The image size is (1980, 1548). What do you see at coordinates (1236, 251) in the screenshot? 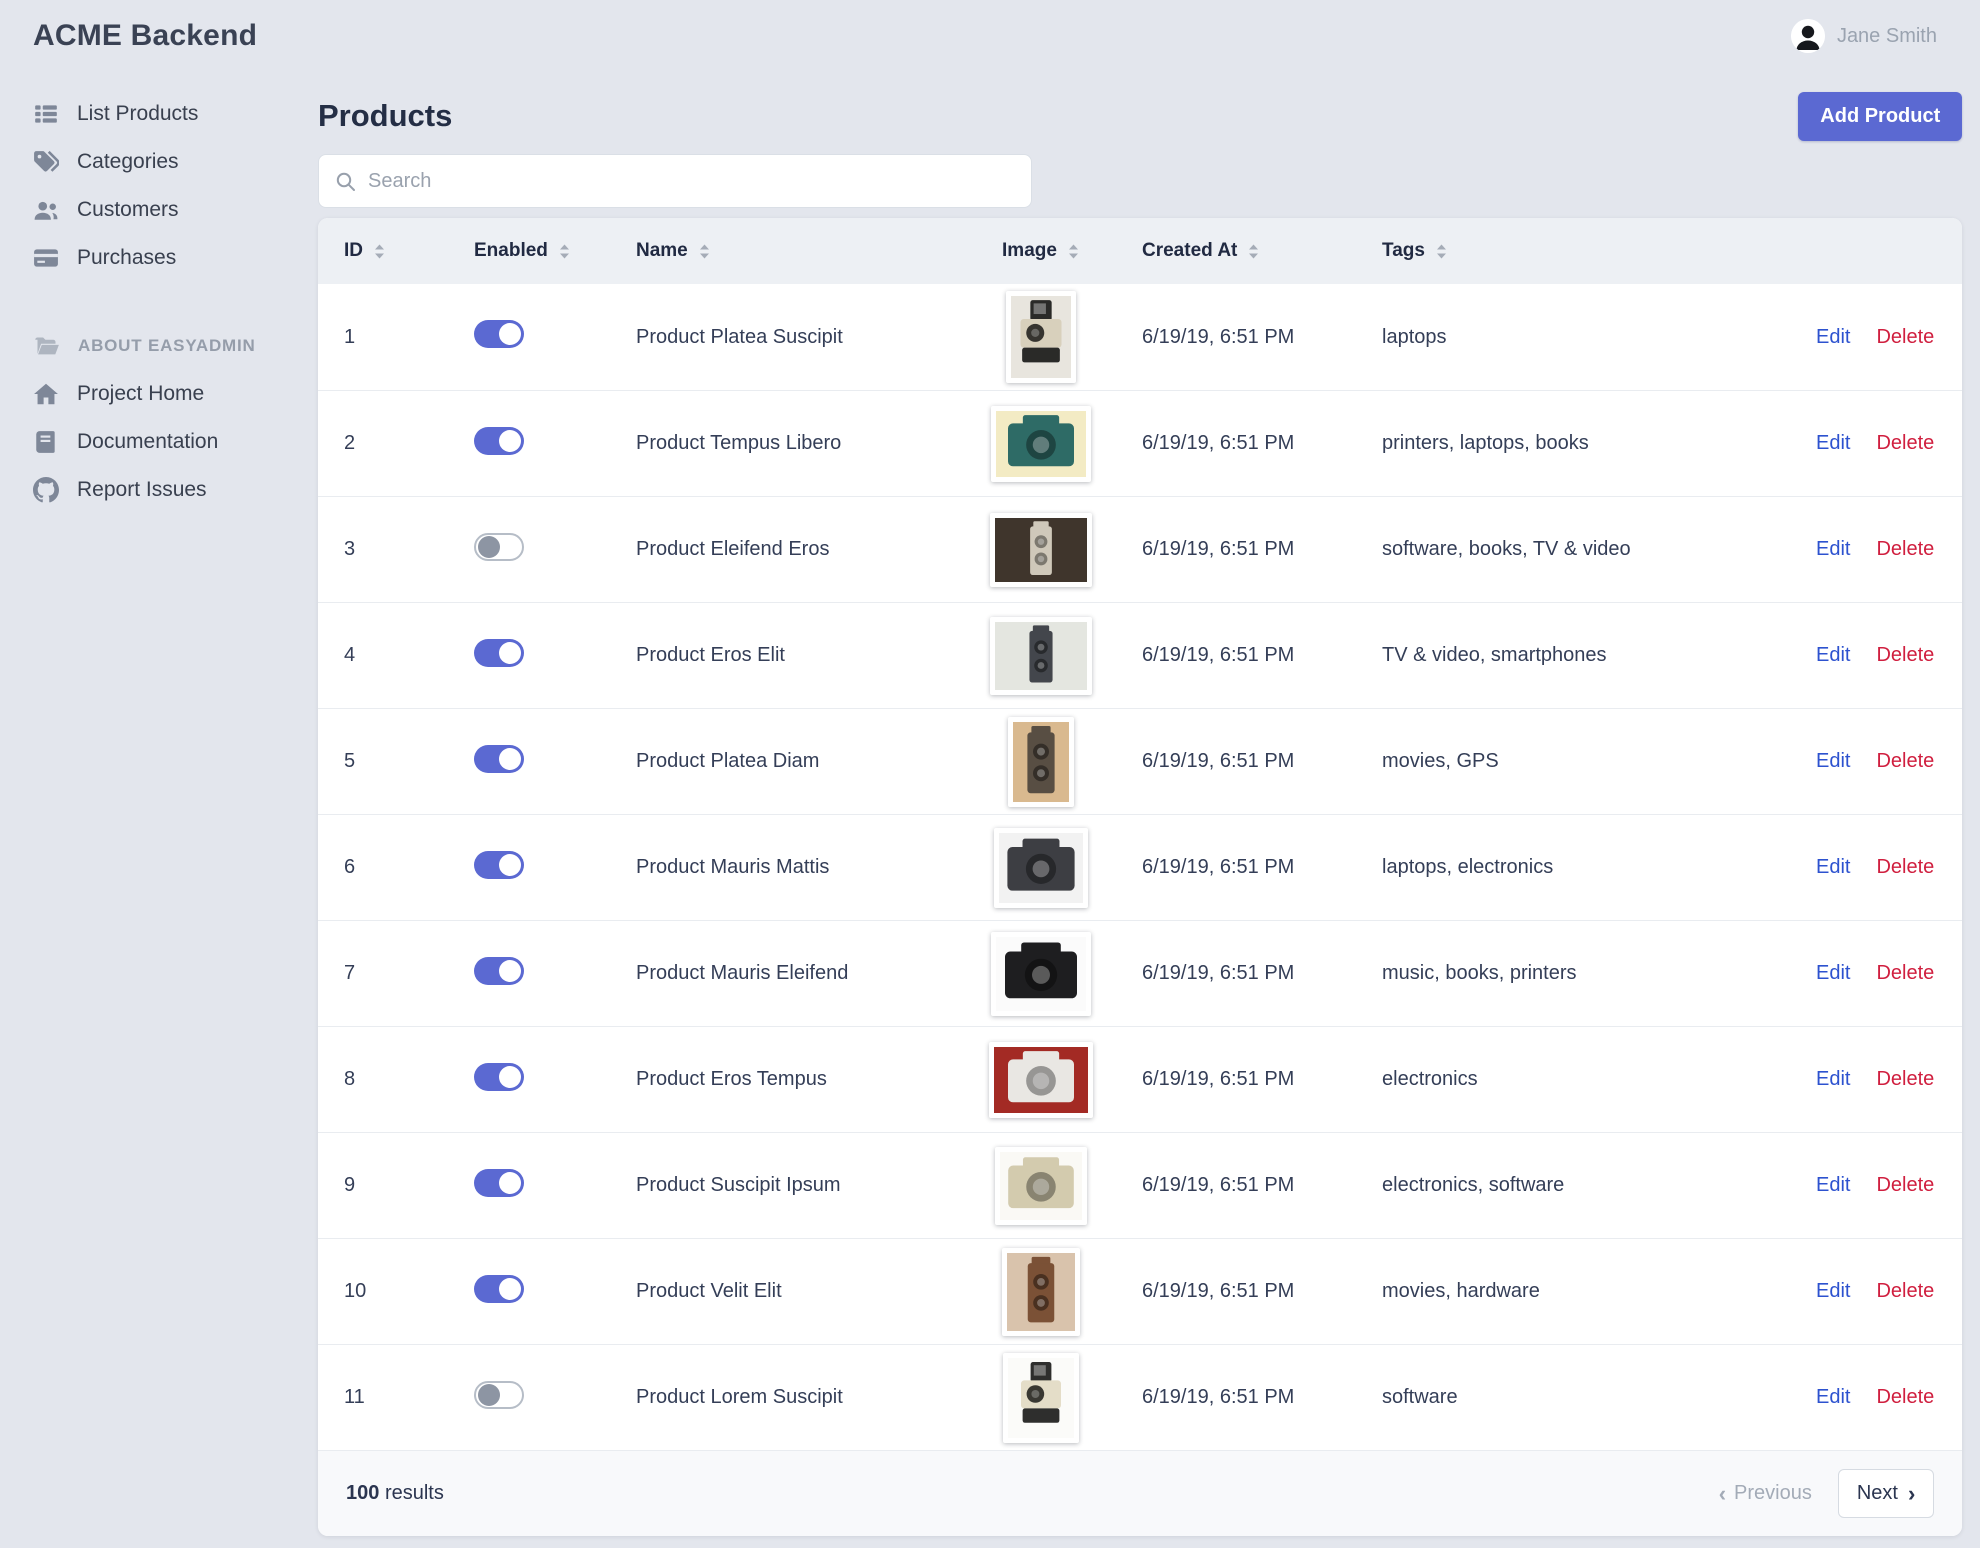
I see `column-header-created-at: Created At` at bounding box center [1236, 251].